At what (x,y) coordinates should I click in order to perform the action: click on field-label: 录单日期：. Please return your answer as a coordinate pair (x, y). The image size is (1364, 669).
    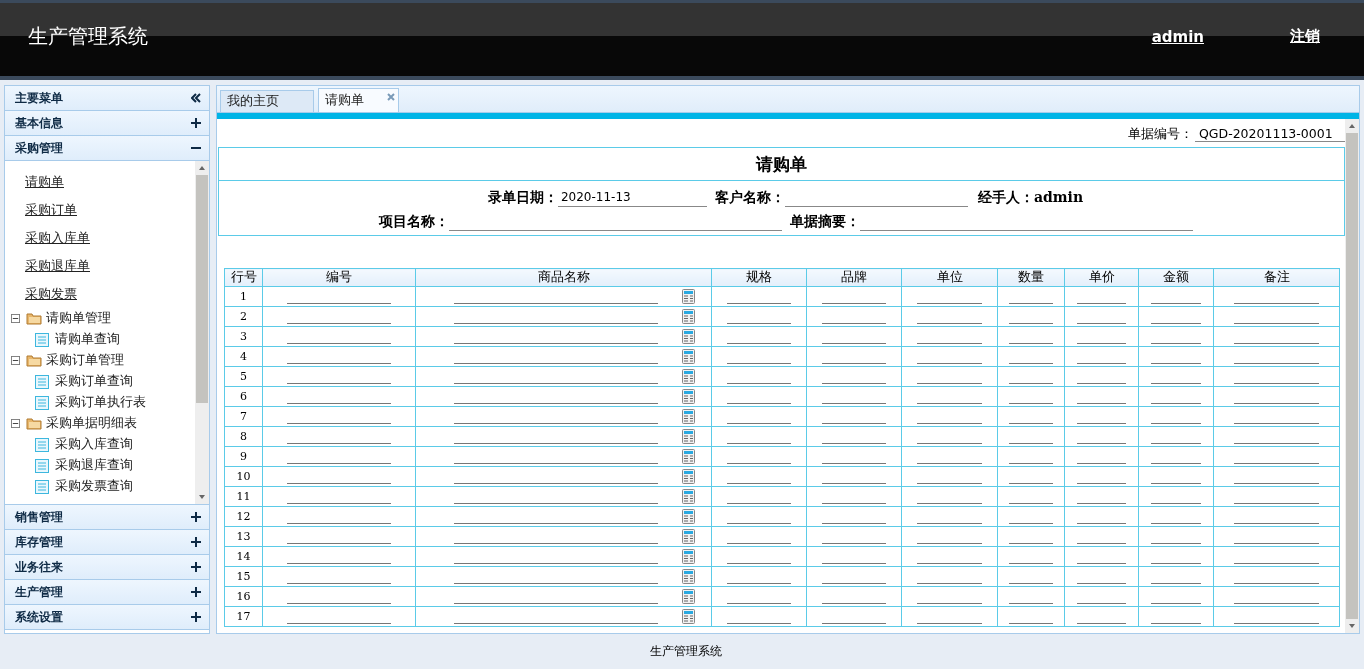
    Looking at the image, I should click on (522, 198).